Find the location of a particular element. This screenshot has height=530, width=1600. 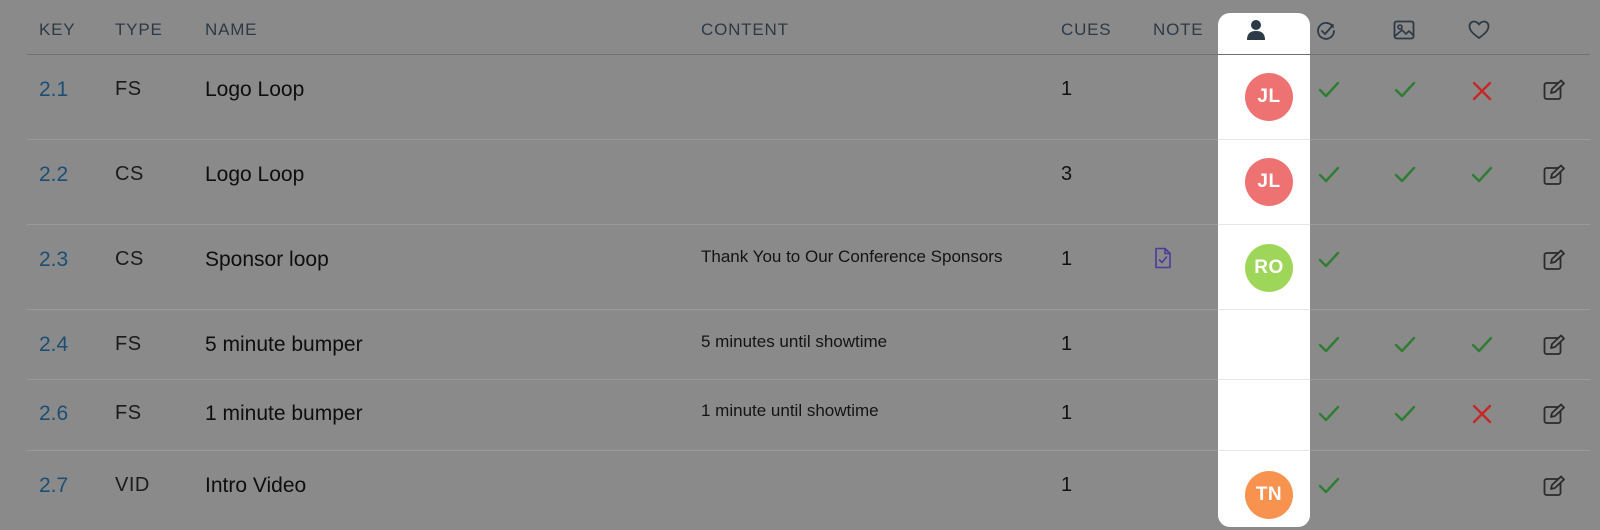

row-key-link: 2.3 is located at coordinates (53, 260).